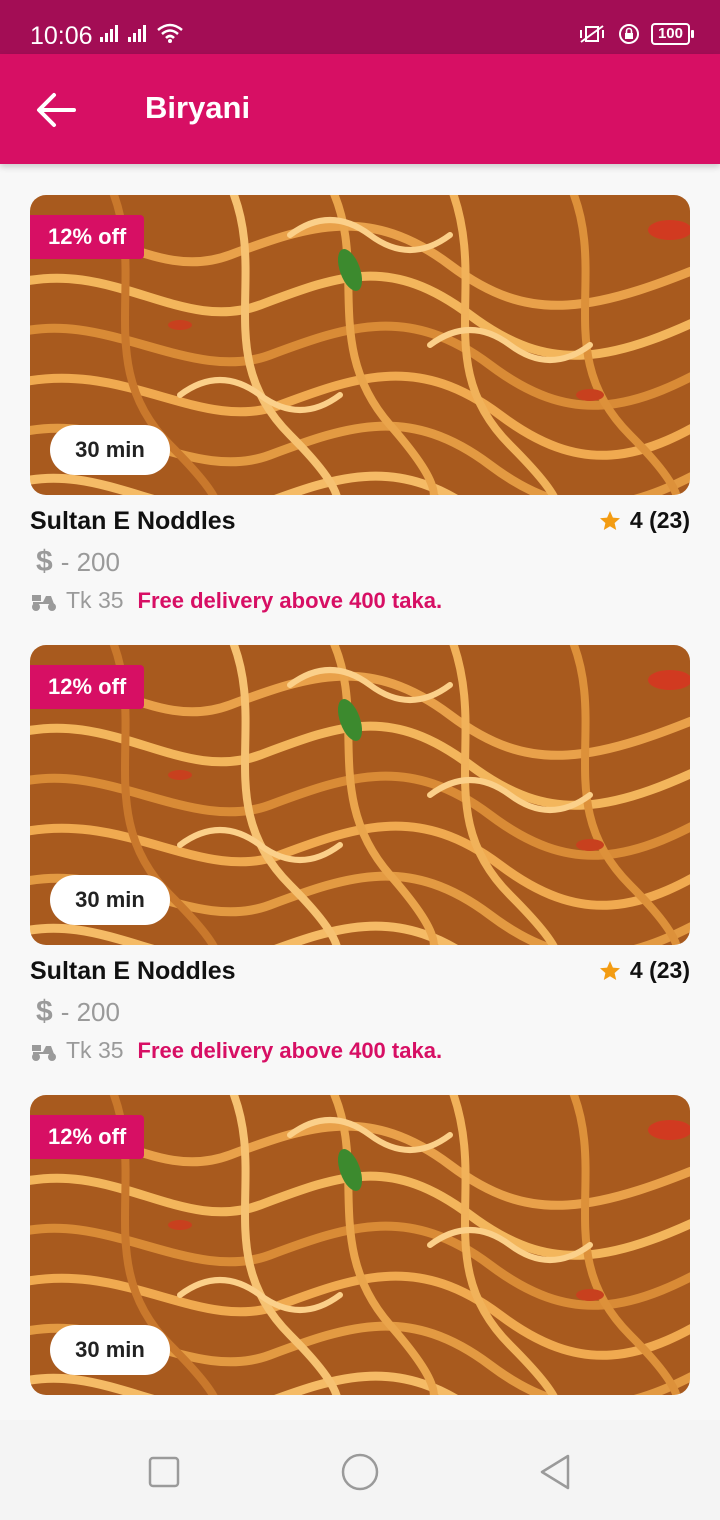 This screenshot has width=720, height=1520. Describe the element at coordinates (628, 34) in the screenshot. I see `rotation-lock-icon` at that location.